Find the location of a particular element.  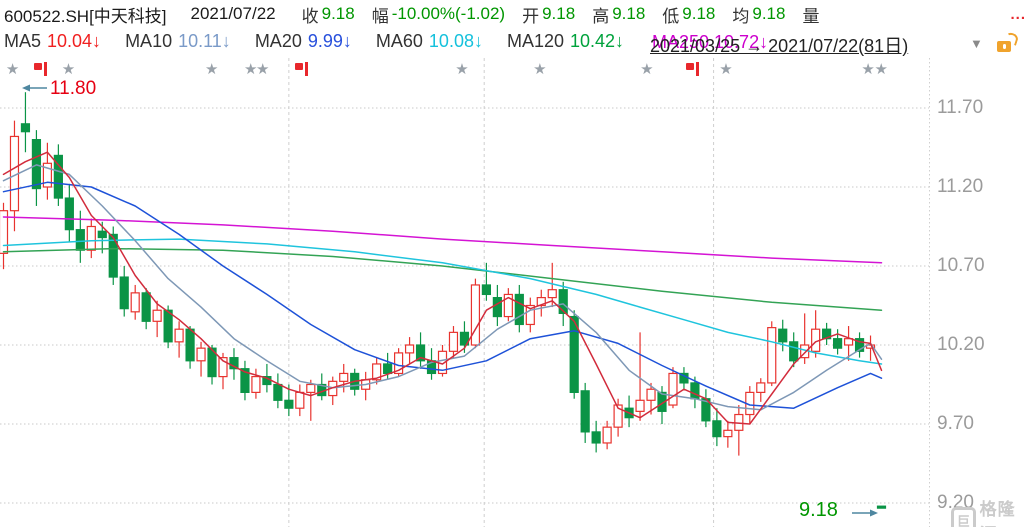

last-price-annotation: 9.18 is located at coordinates (818, 510).